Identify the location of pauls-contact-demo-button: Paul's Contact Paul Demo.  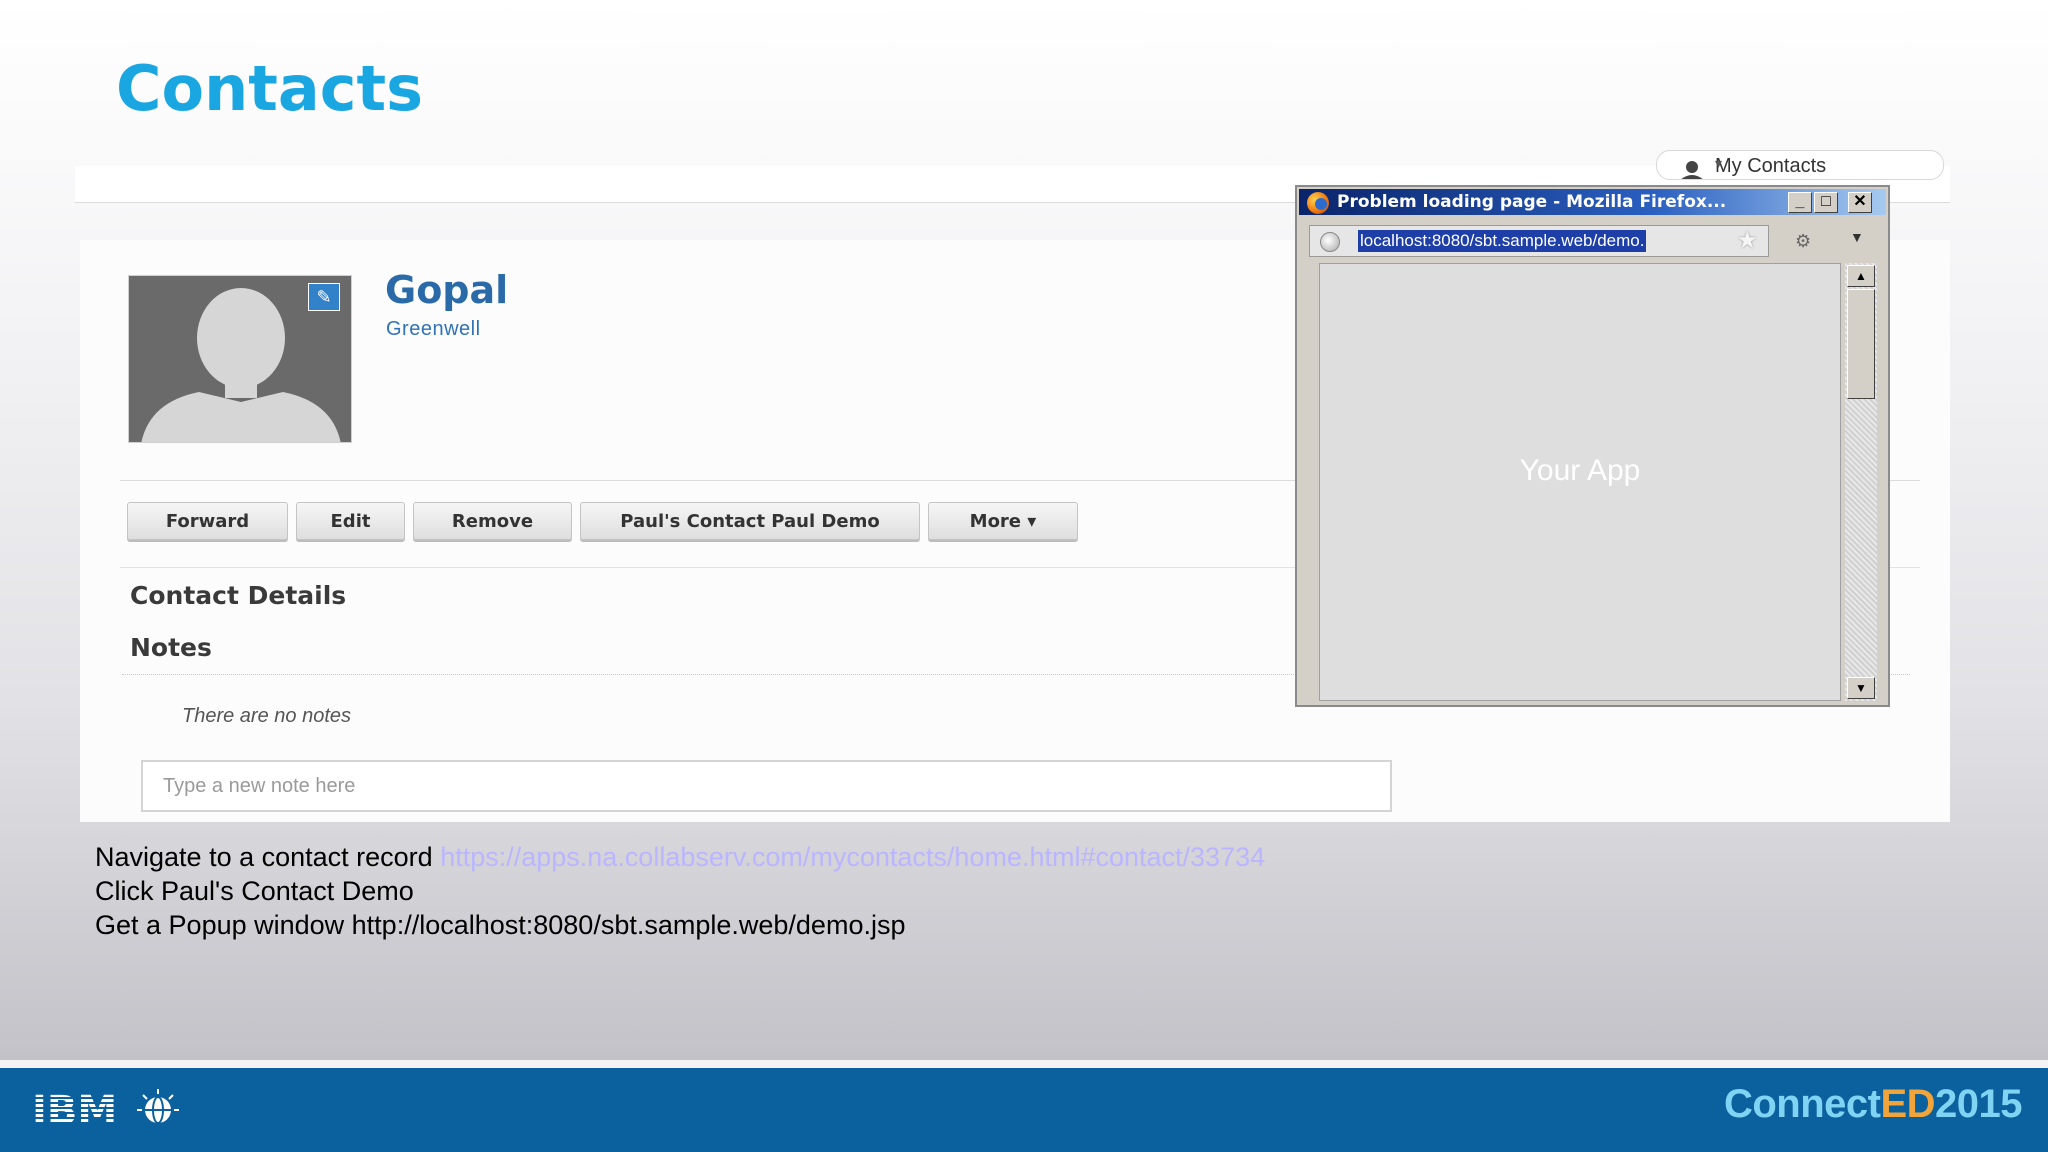
(750, 521).